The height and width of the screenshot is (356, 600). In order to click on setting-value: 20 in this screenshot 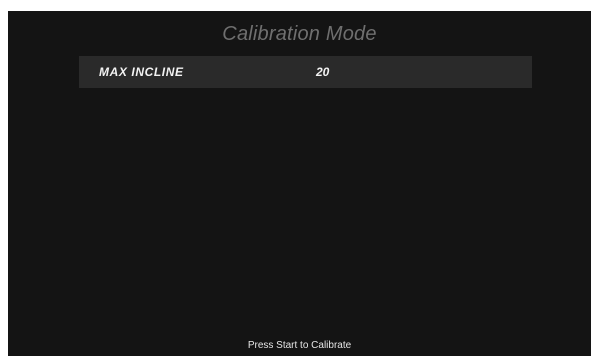, I will do `click(323, 72)`.